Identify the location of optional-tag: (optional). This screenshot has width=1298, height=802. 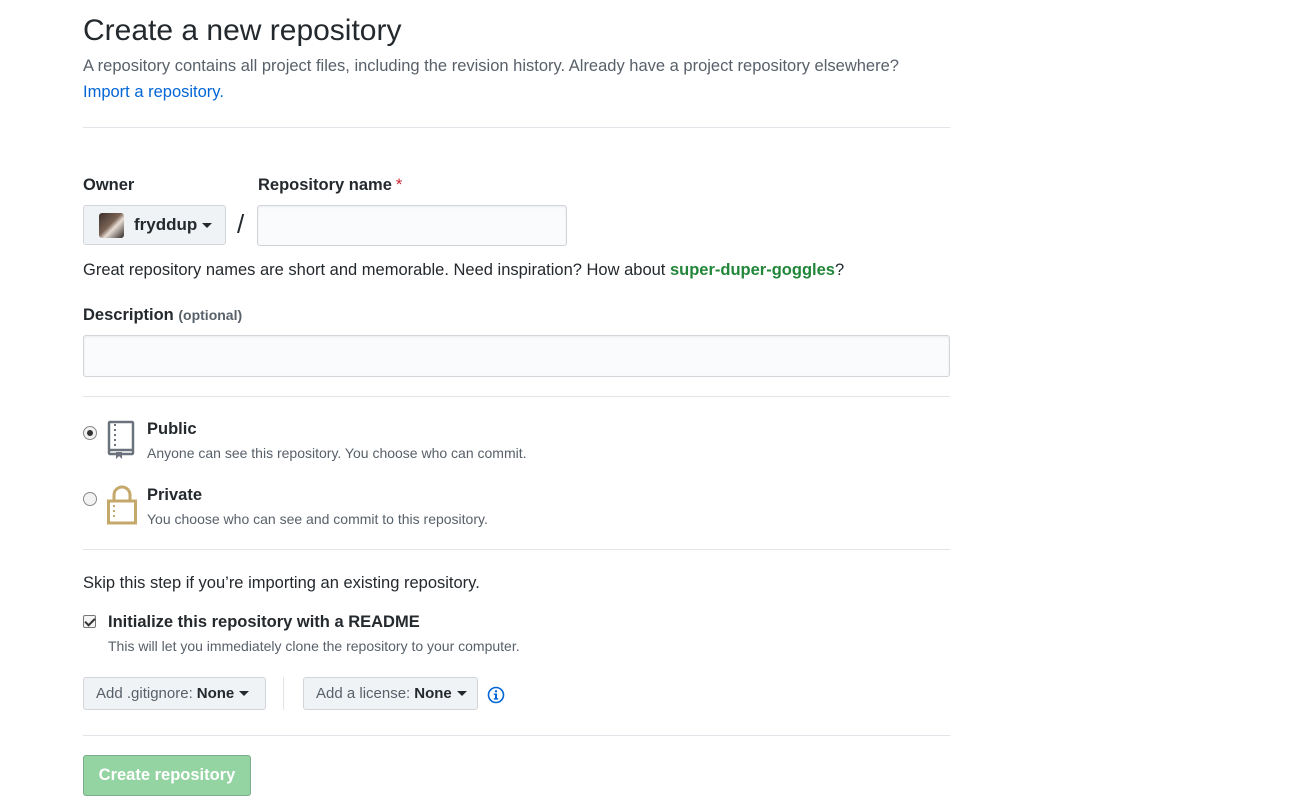
(210, 315).